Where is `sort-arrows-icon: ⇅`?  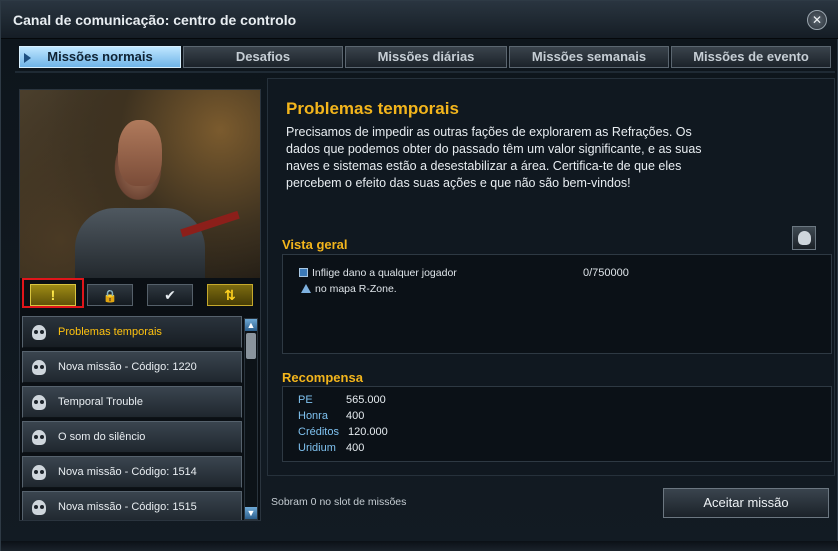 sort-arrows-icon: ⇅ is located at coordinates (230, 295).